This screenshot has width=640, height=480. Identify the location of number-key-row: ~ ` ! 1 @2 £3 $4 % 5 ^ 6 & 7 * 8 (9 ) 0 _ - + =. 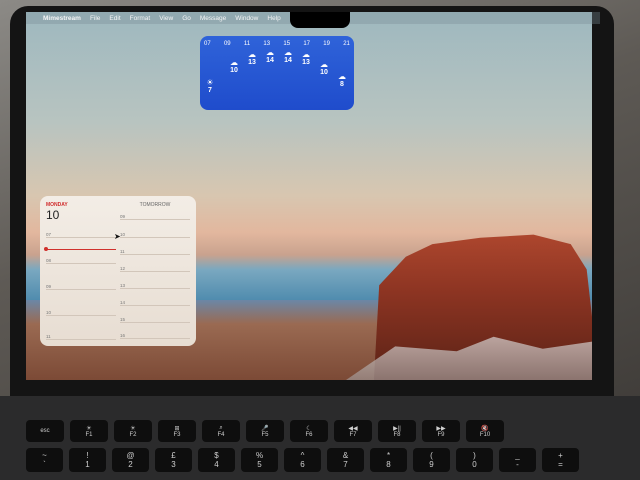
(302, 460).